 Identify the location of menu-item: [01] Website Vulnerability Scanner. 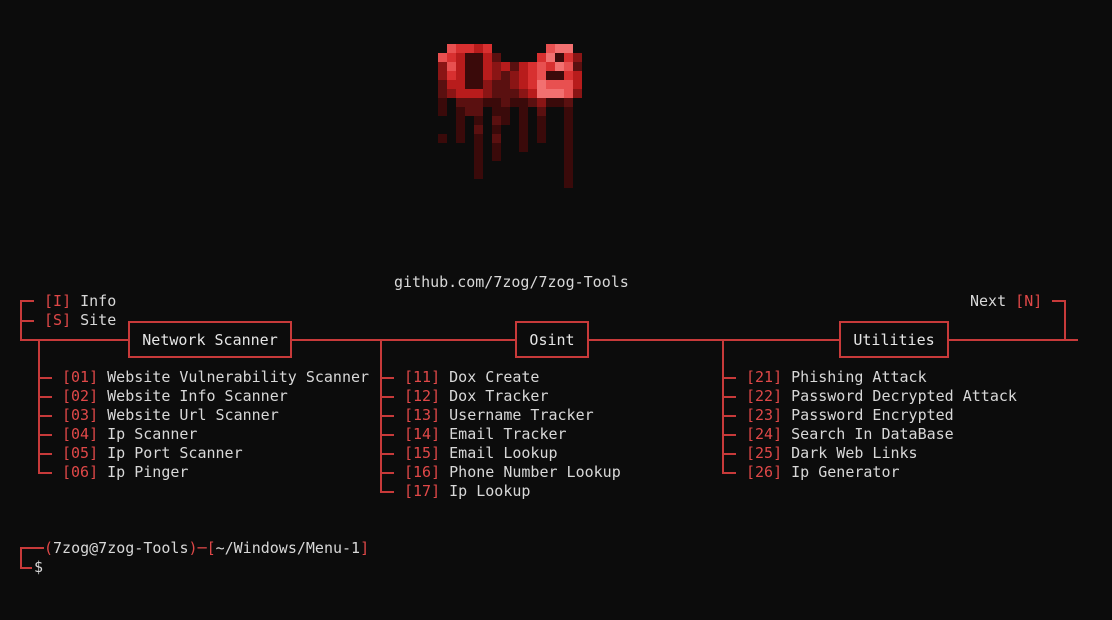
(215, 377).